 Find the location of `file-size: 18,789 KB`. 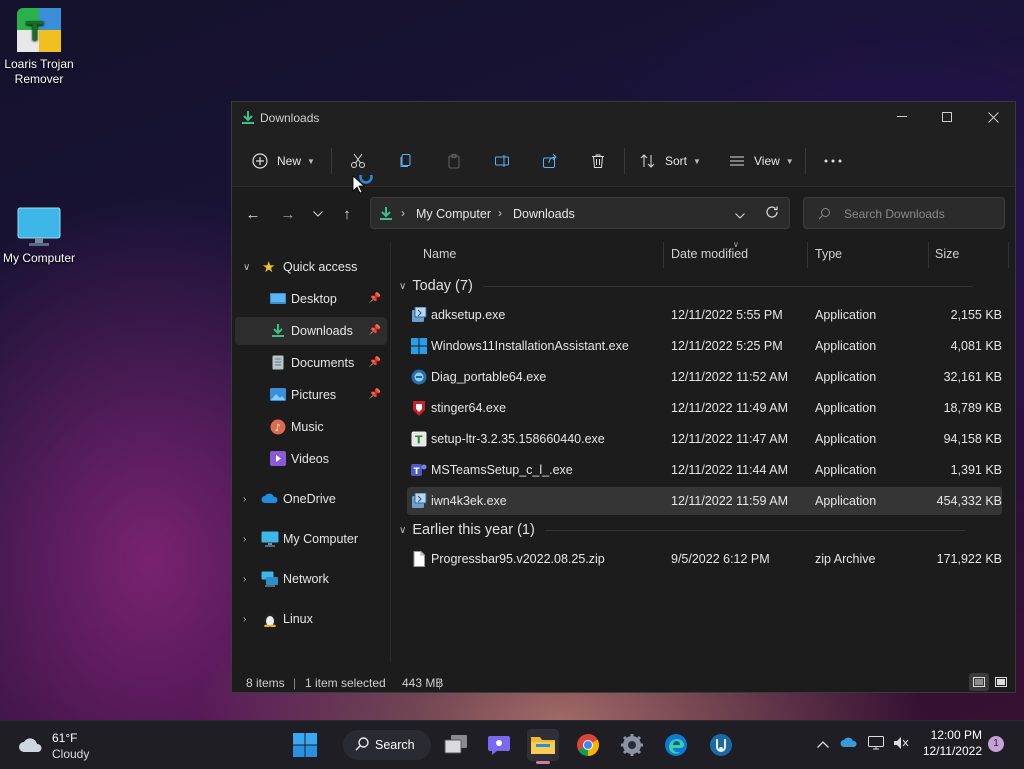

file-size: 18,789 KB is located at coordinates (972, 408).